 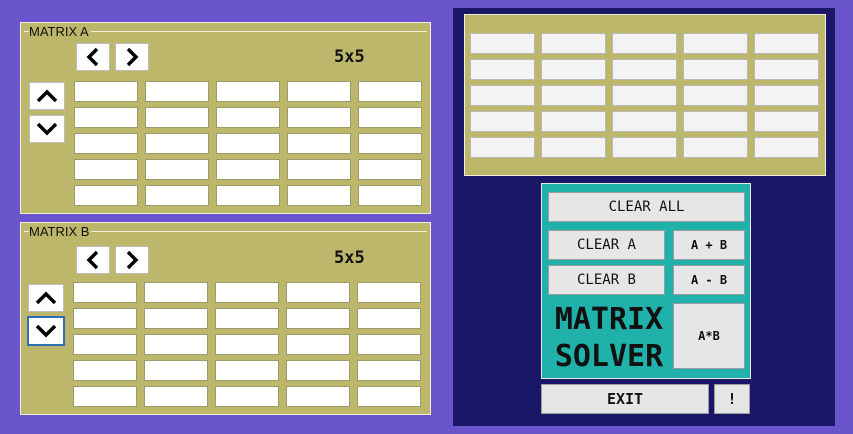 I want to click on info-button: !, so click(x=732, y=399).